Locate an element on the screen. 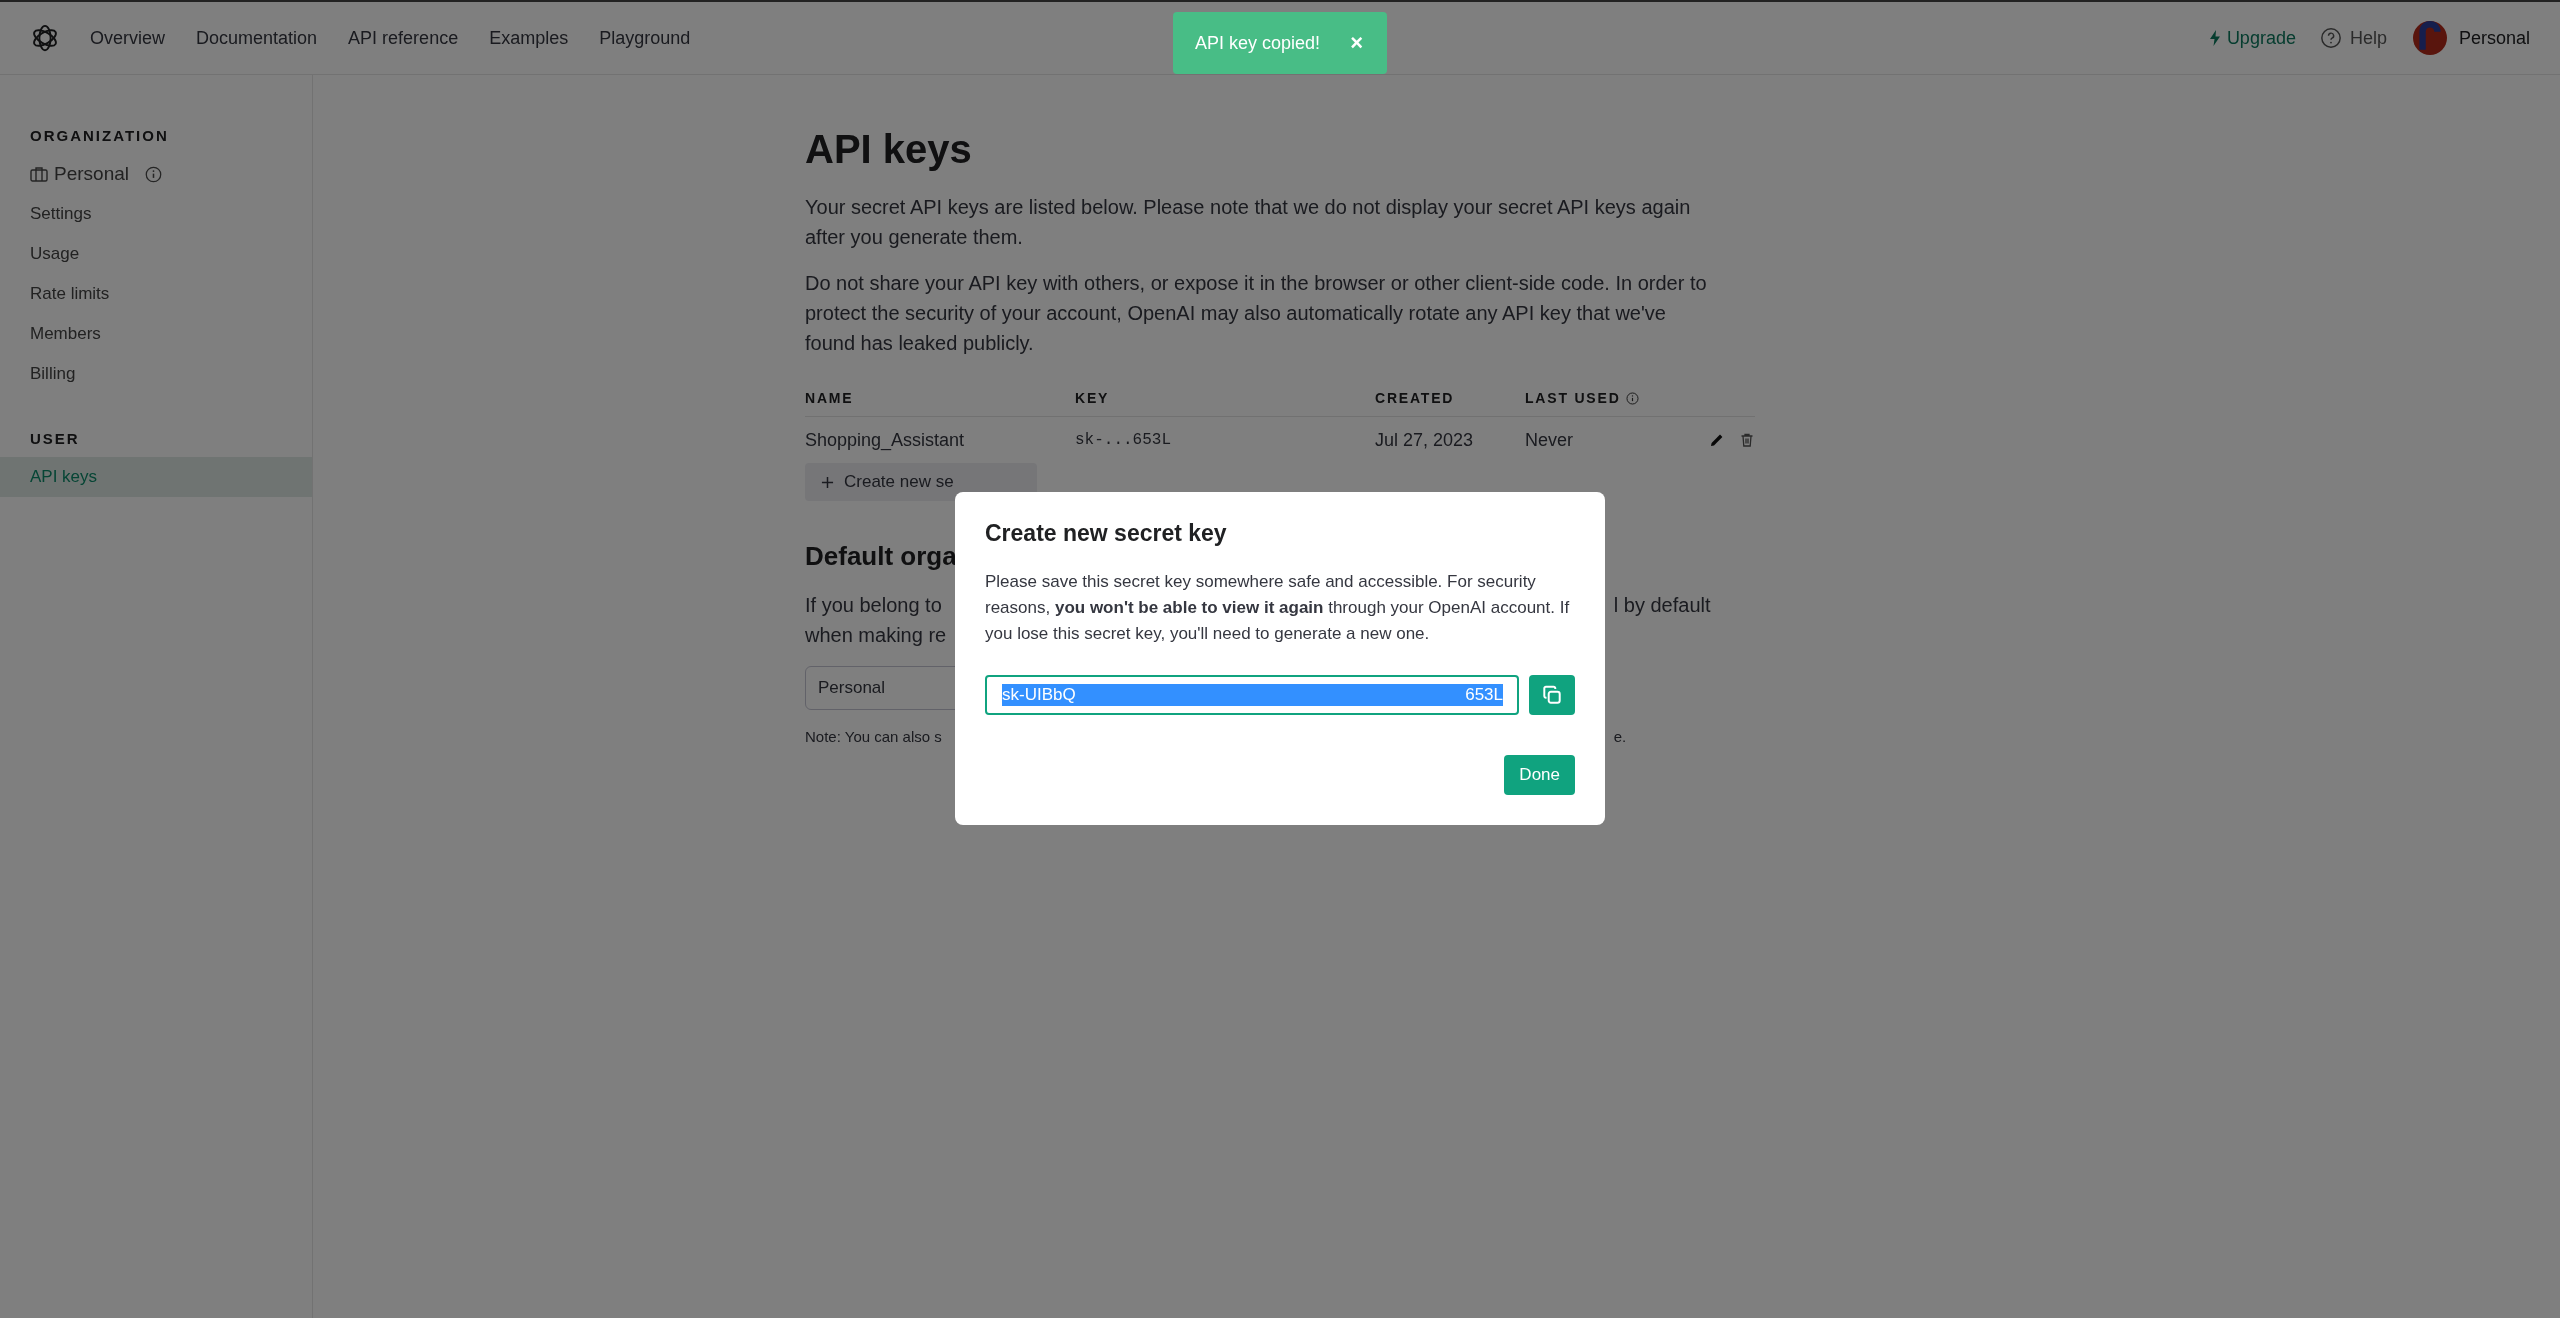  create-key-button: Create new se is located at coordinates (921, 482).